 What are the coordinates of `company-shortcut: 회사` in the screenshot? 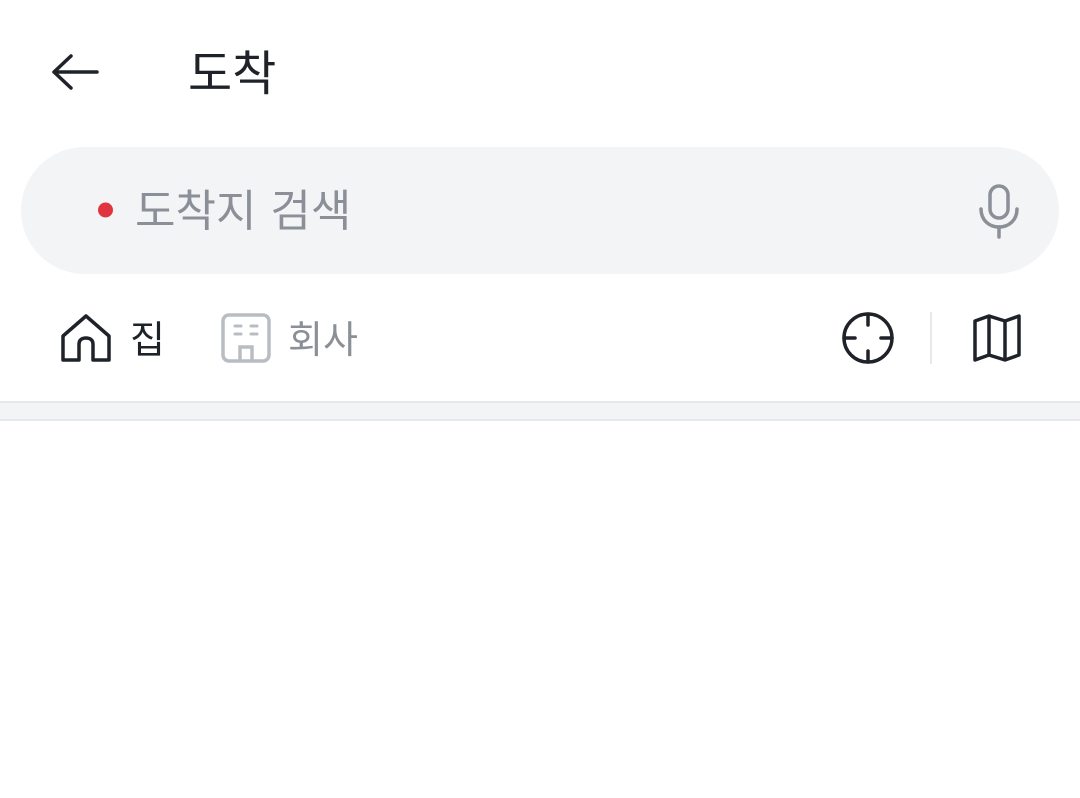 It's located at (289, 340).